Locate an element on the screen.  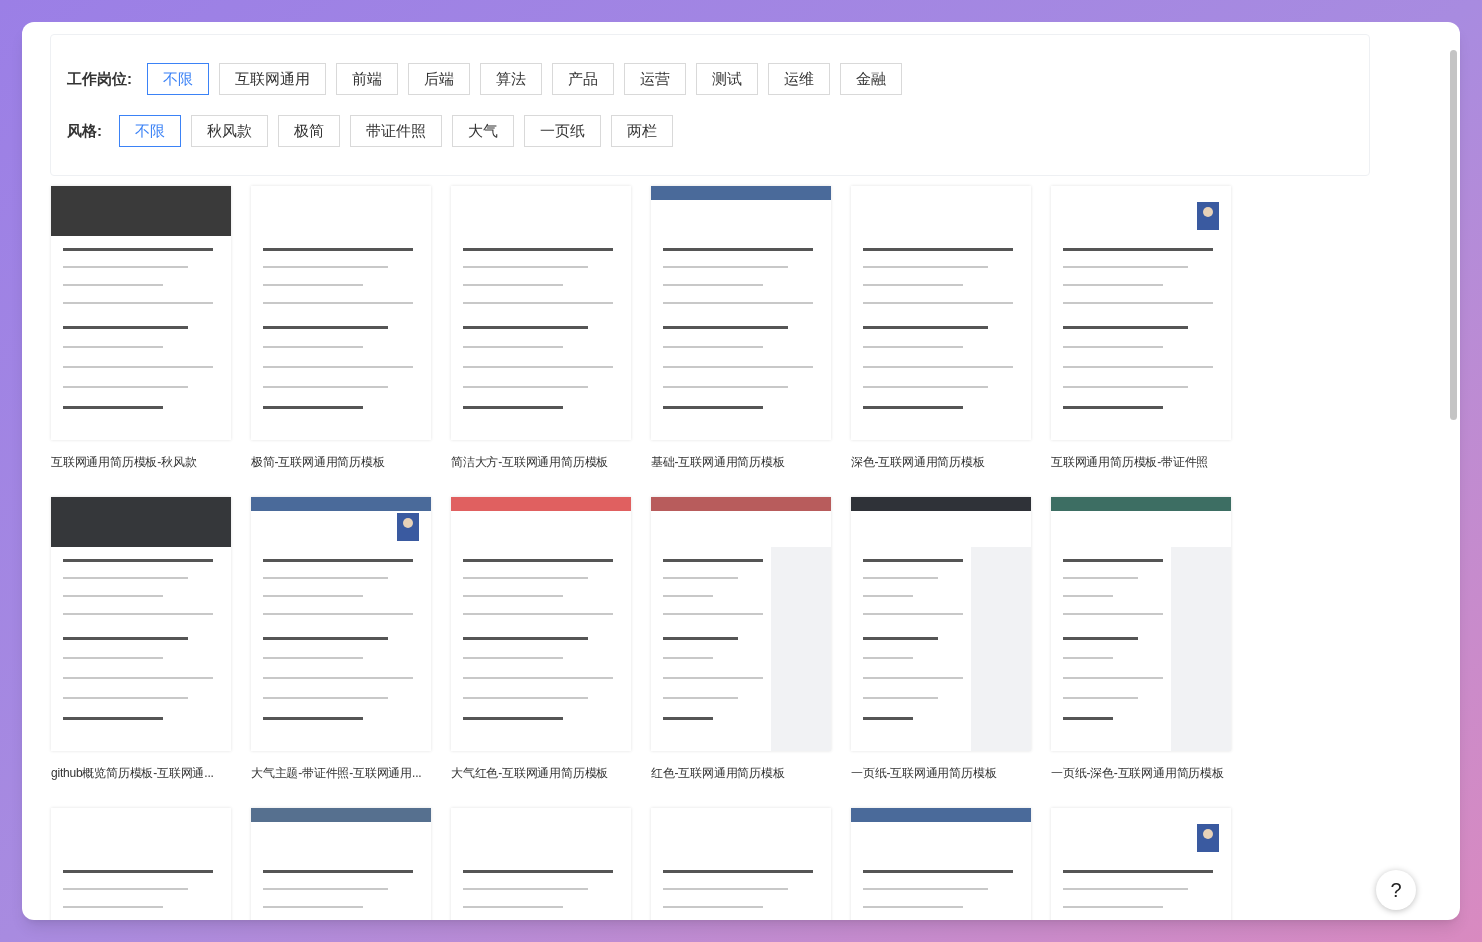
filter-option: 金融 is located at coordinates (871, 79).